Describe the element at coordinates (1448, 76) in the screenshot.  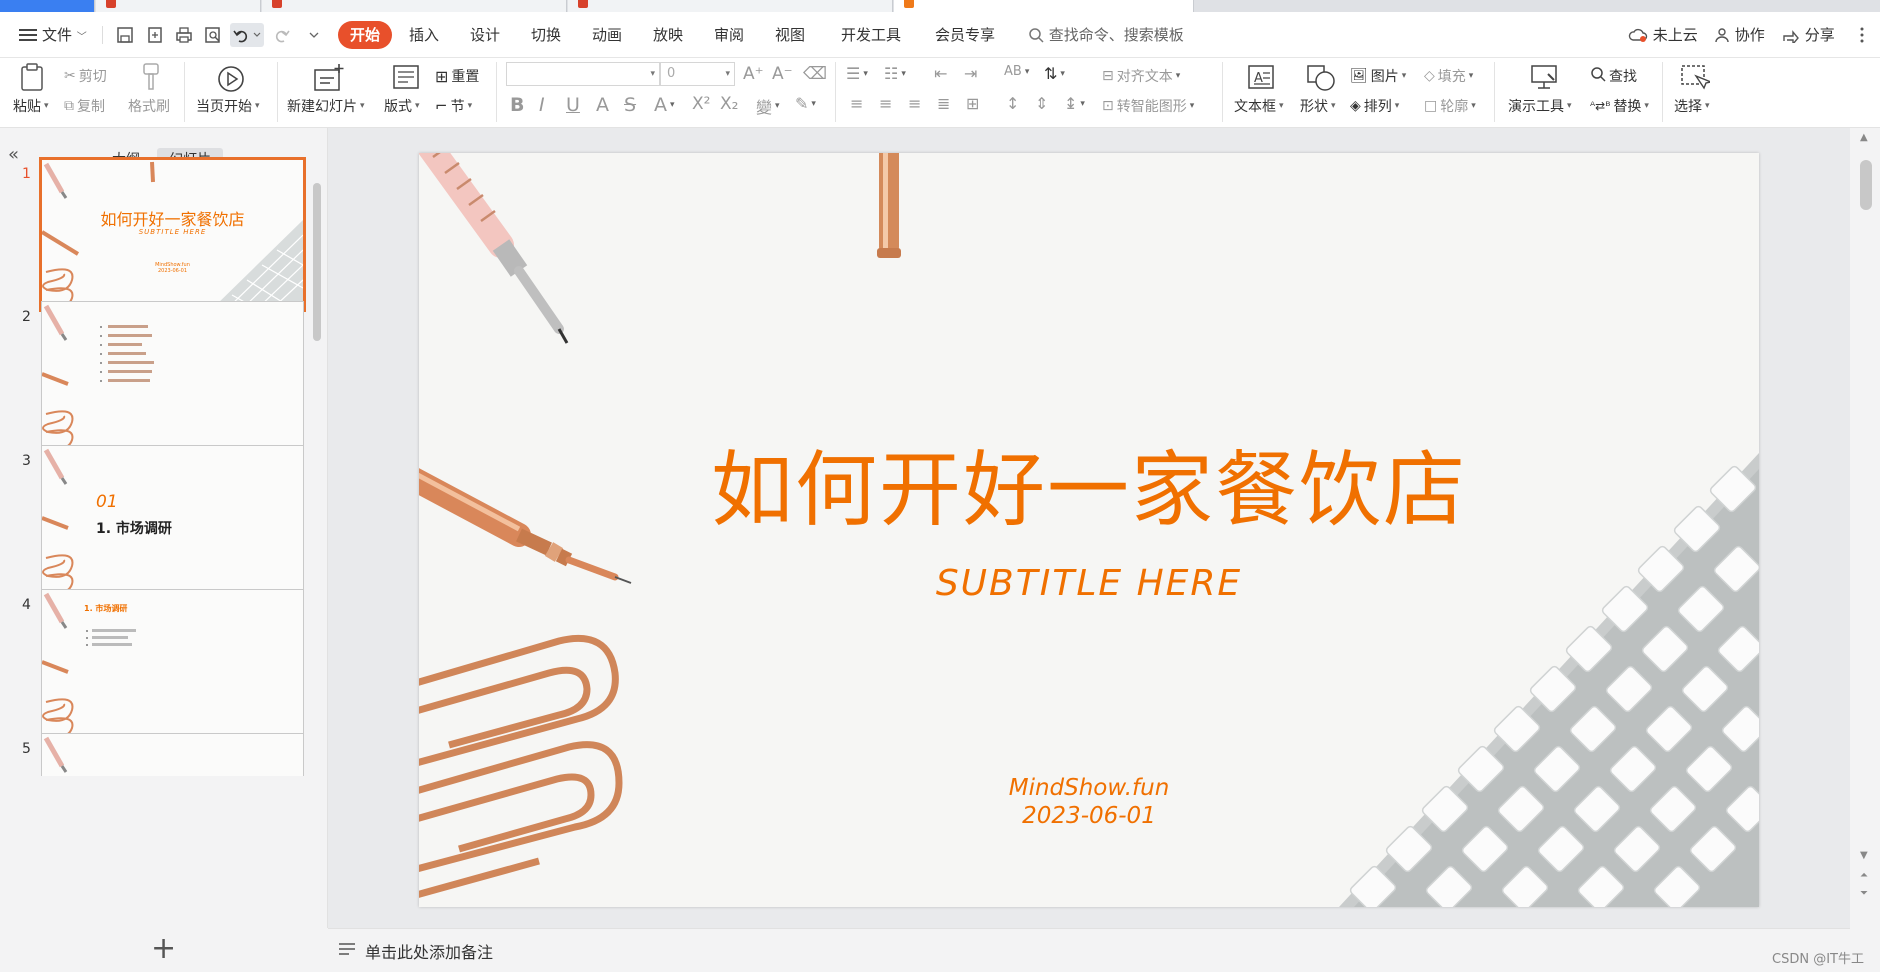
I see `fill-button: ◇ 填充 ▾` at that location.